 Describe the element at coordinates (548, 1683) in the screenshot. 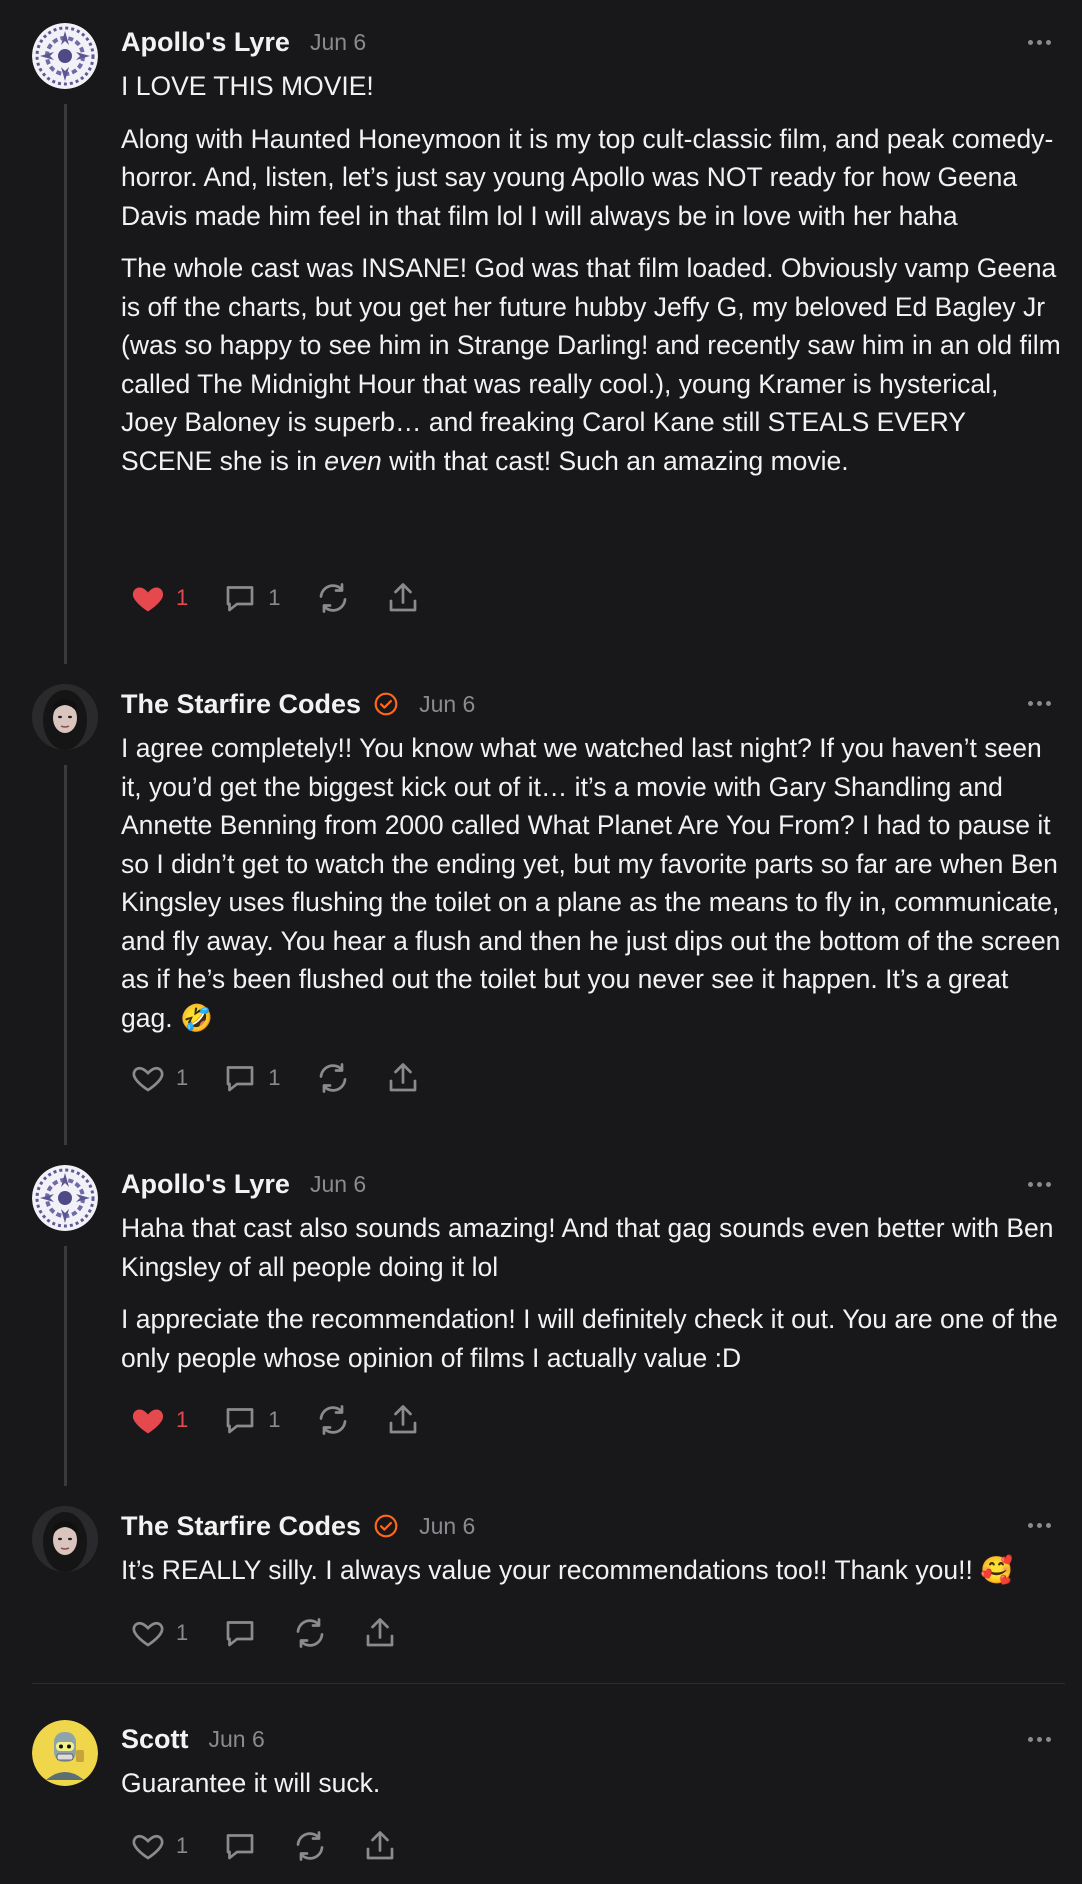

I see `divider` at that location.